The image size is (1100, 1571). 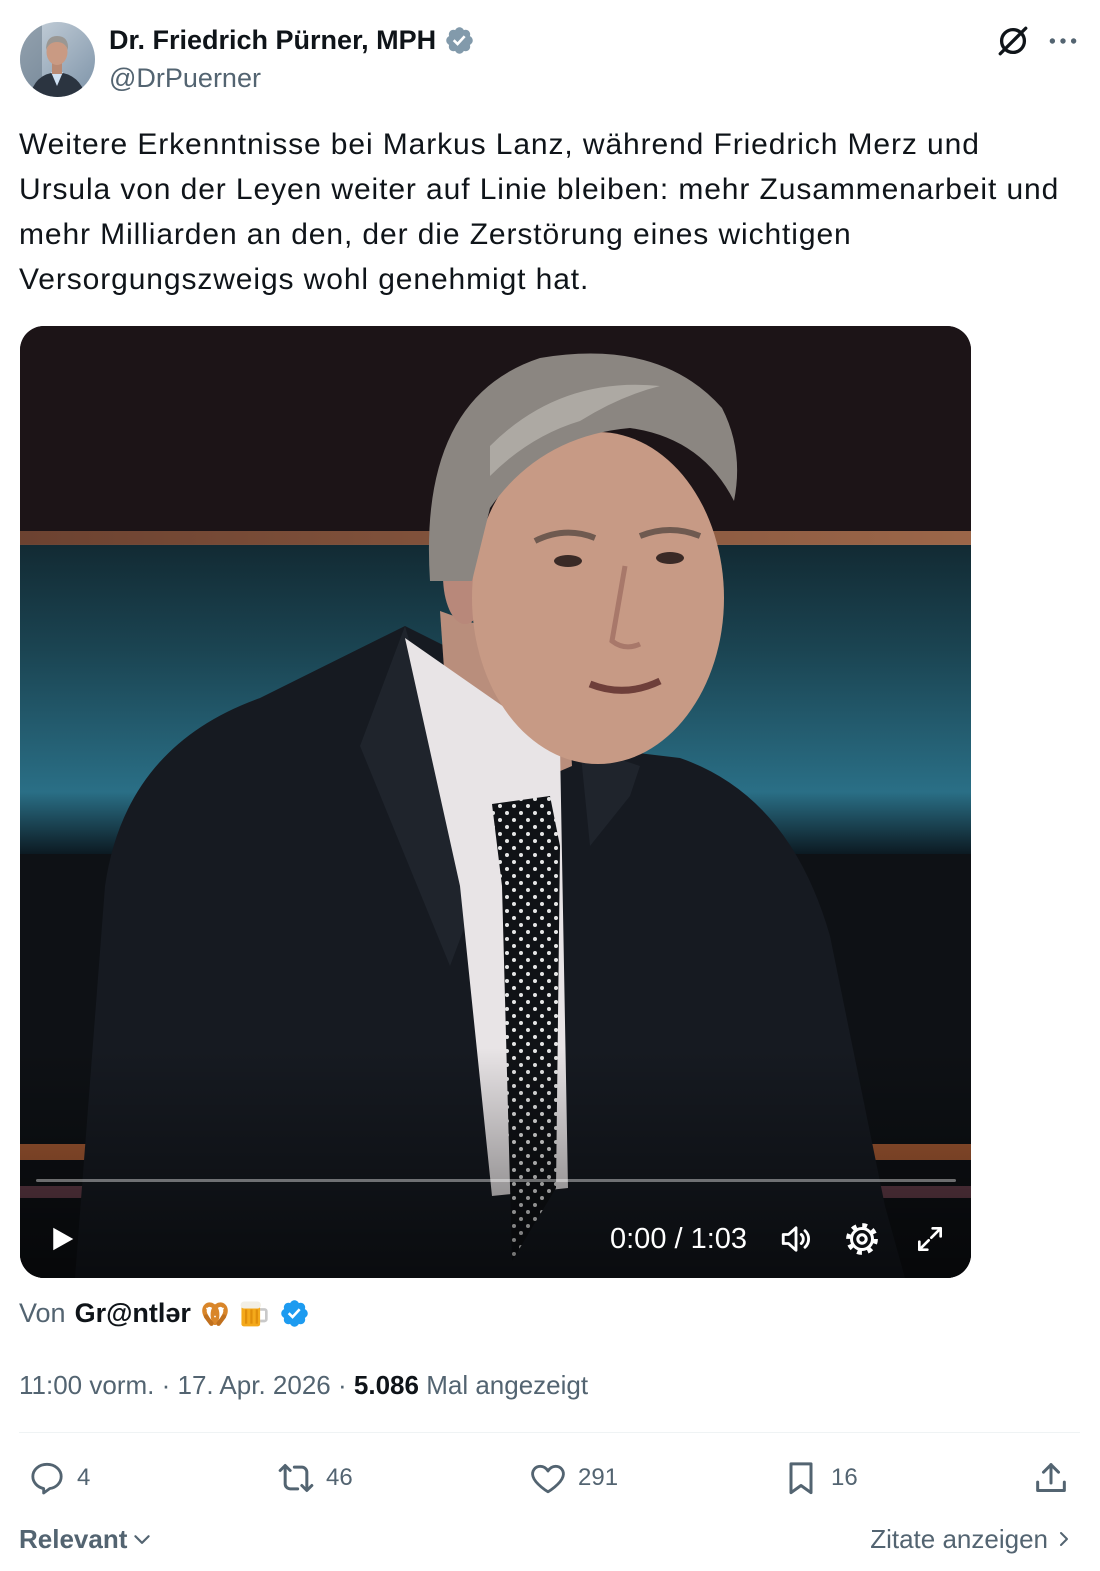 What do you see at coordinates (254, 1385) in the screenshot?
I see `post-date: 17. Apr. 2026` at bounding box center [254, 1385].